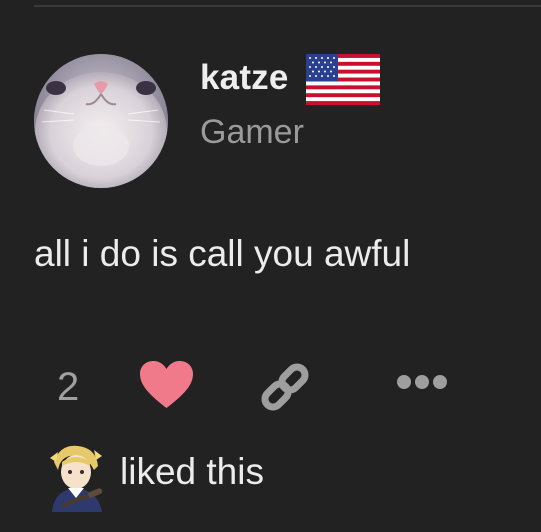 This screenshot has height=532, width=541. I want to click on liker-avatar, so click(75, 476).